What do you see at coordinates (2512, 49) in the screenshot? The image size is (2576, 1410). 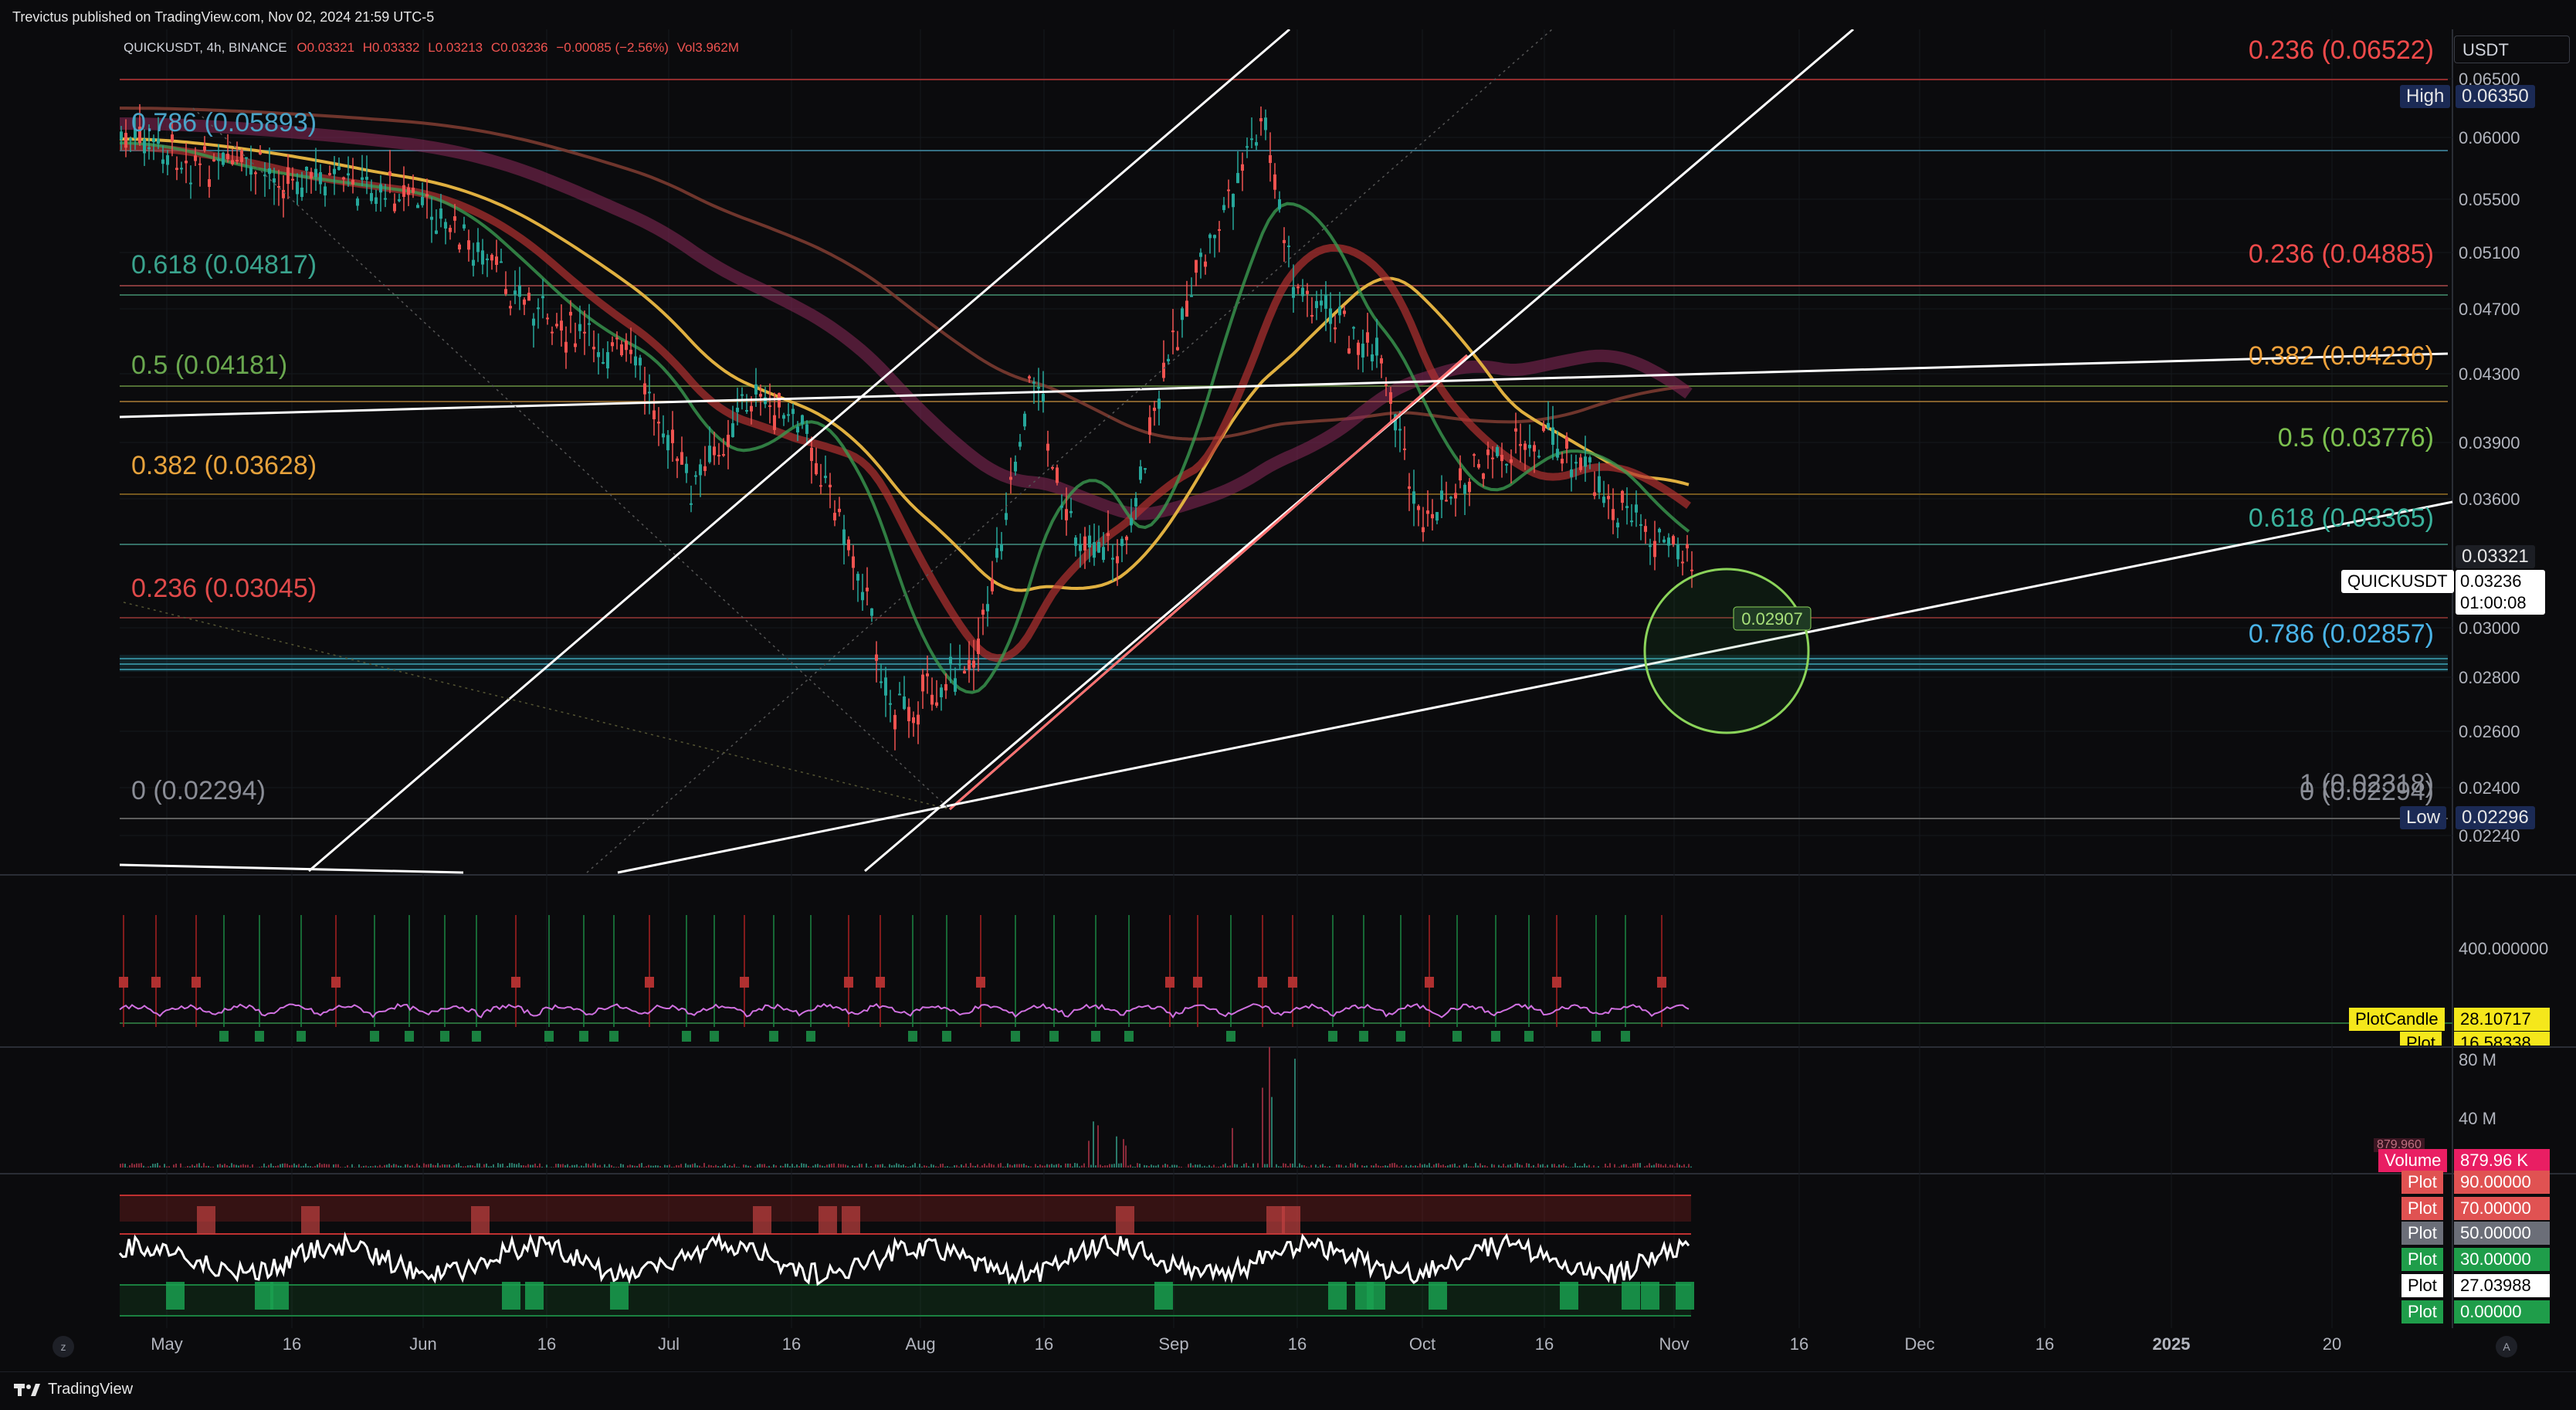 I see `currency-selector: USDT` at bounding box center [2512, 49].